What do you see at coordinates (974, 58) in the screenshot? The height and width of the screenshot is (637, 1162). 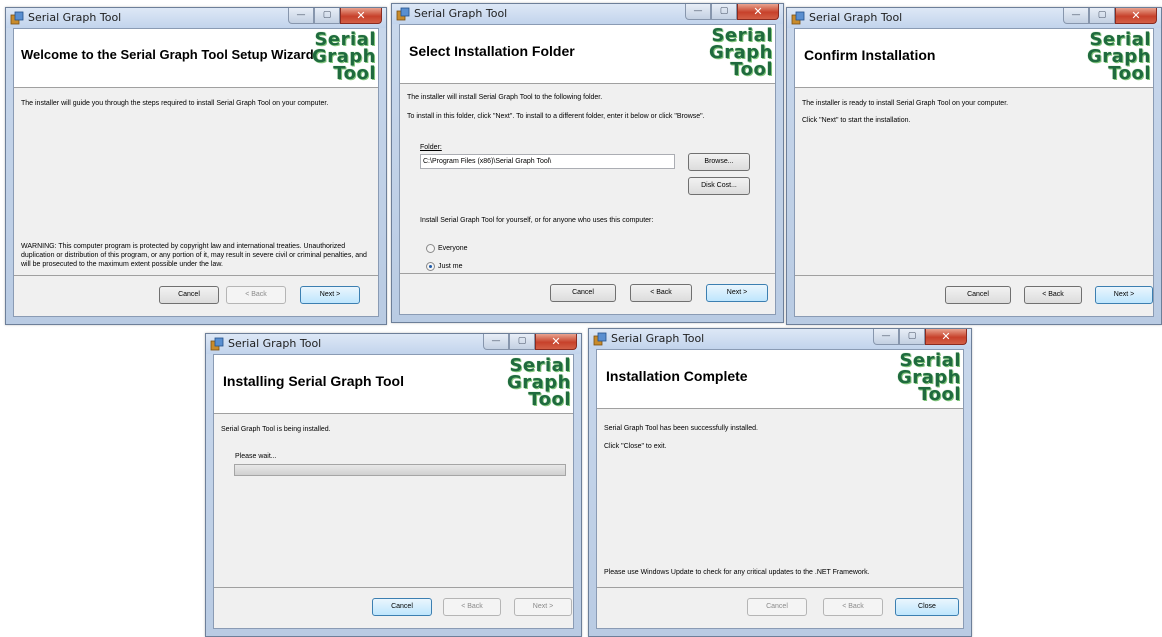 I see `banner: Confirm Installation Serial Graph Tool` at bounding box center [974, 58].